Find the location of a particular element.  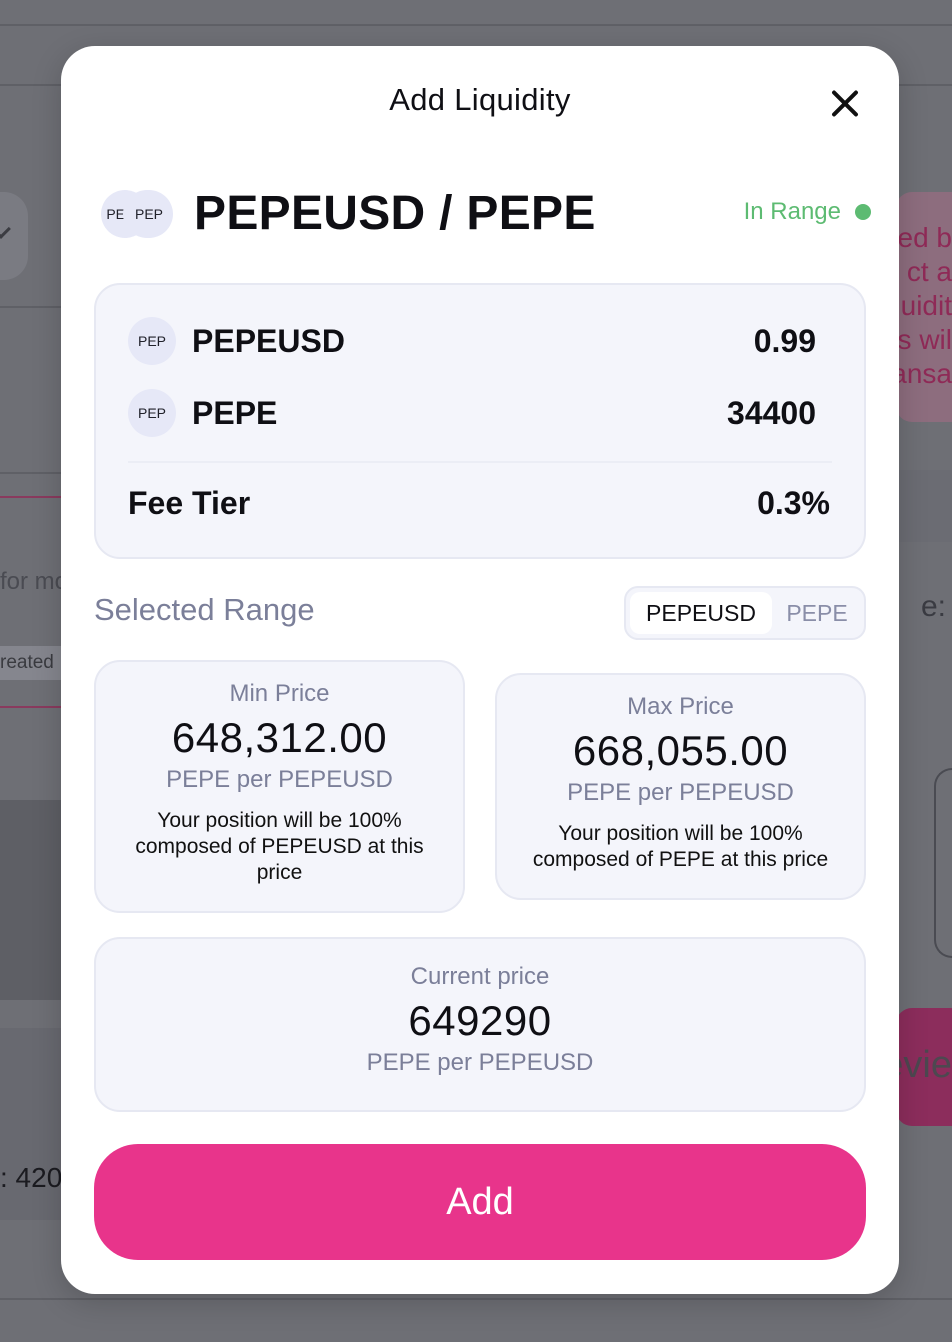

bg-left-text: for mo is located at coordinates (34, 581).